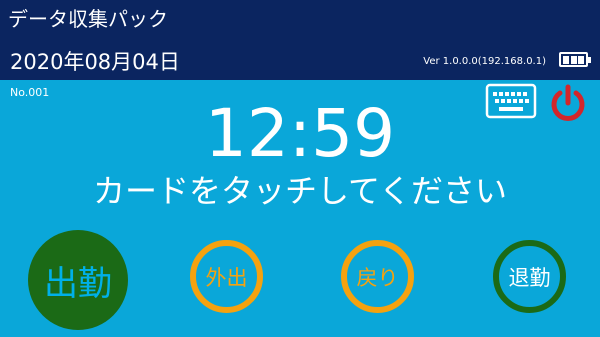 The image size is (600, 337). Describe the element at coordinates (78, 280) in the screenshot. I see `clock-in-button: 出勤` at that location.